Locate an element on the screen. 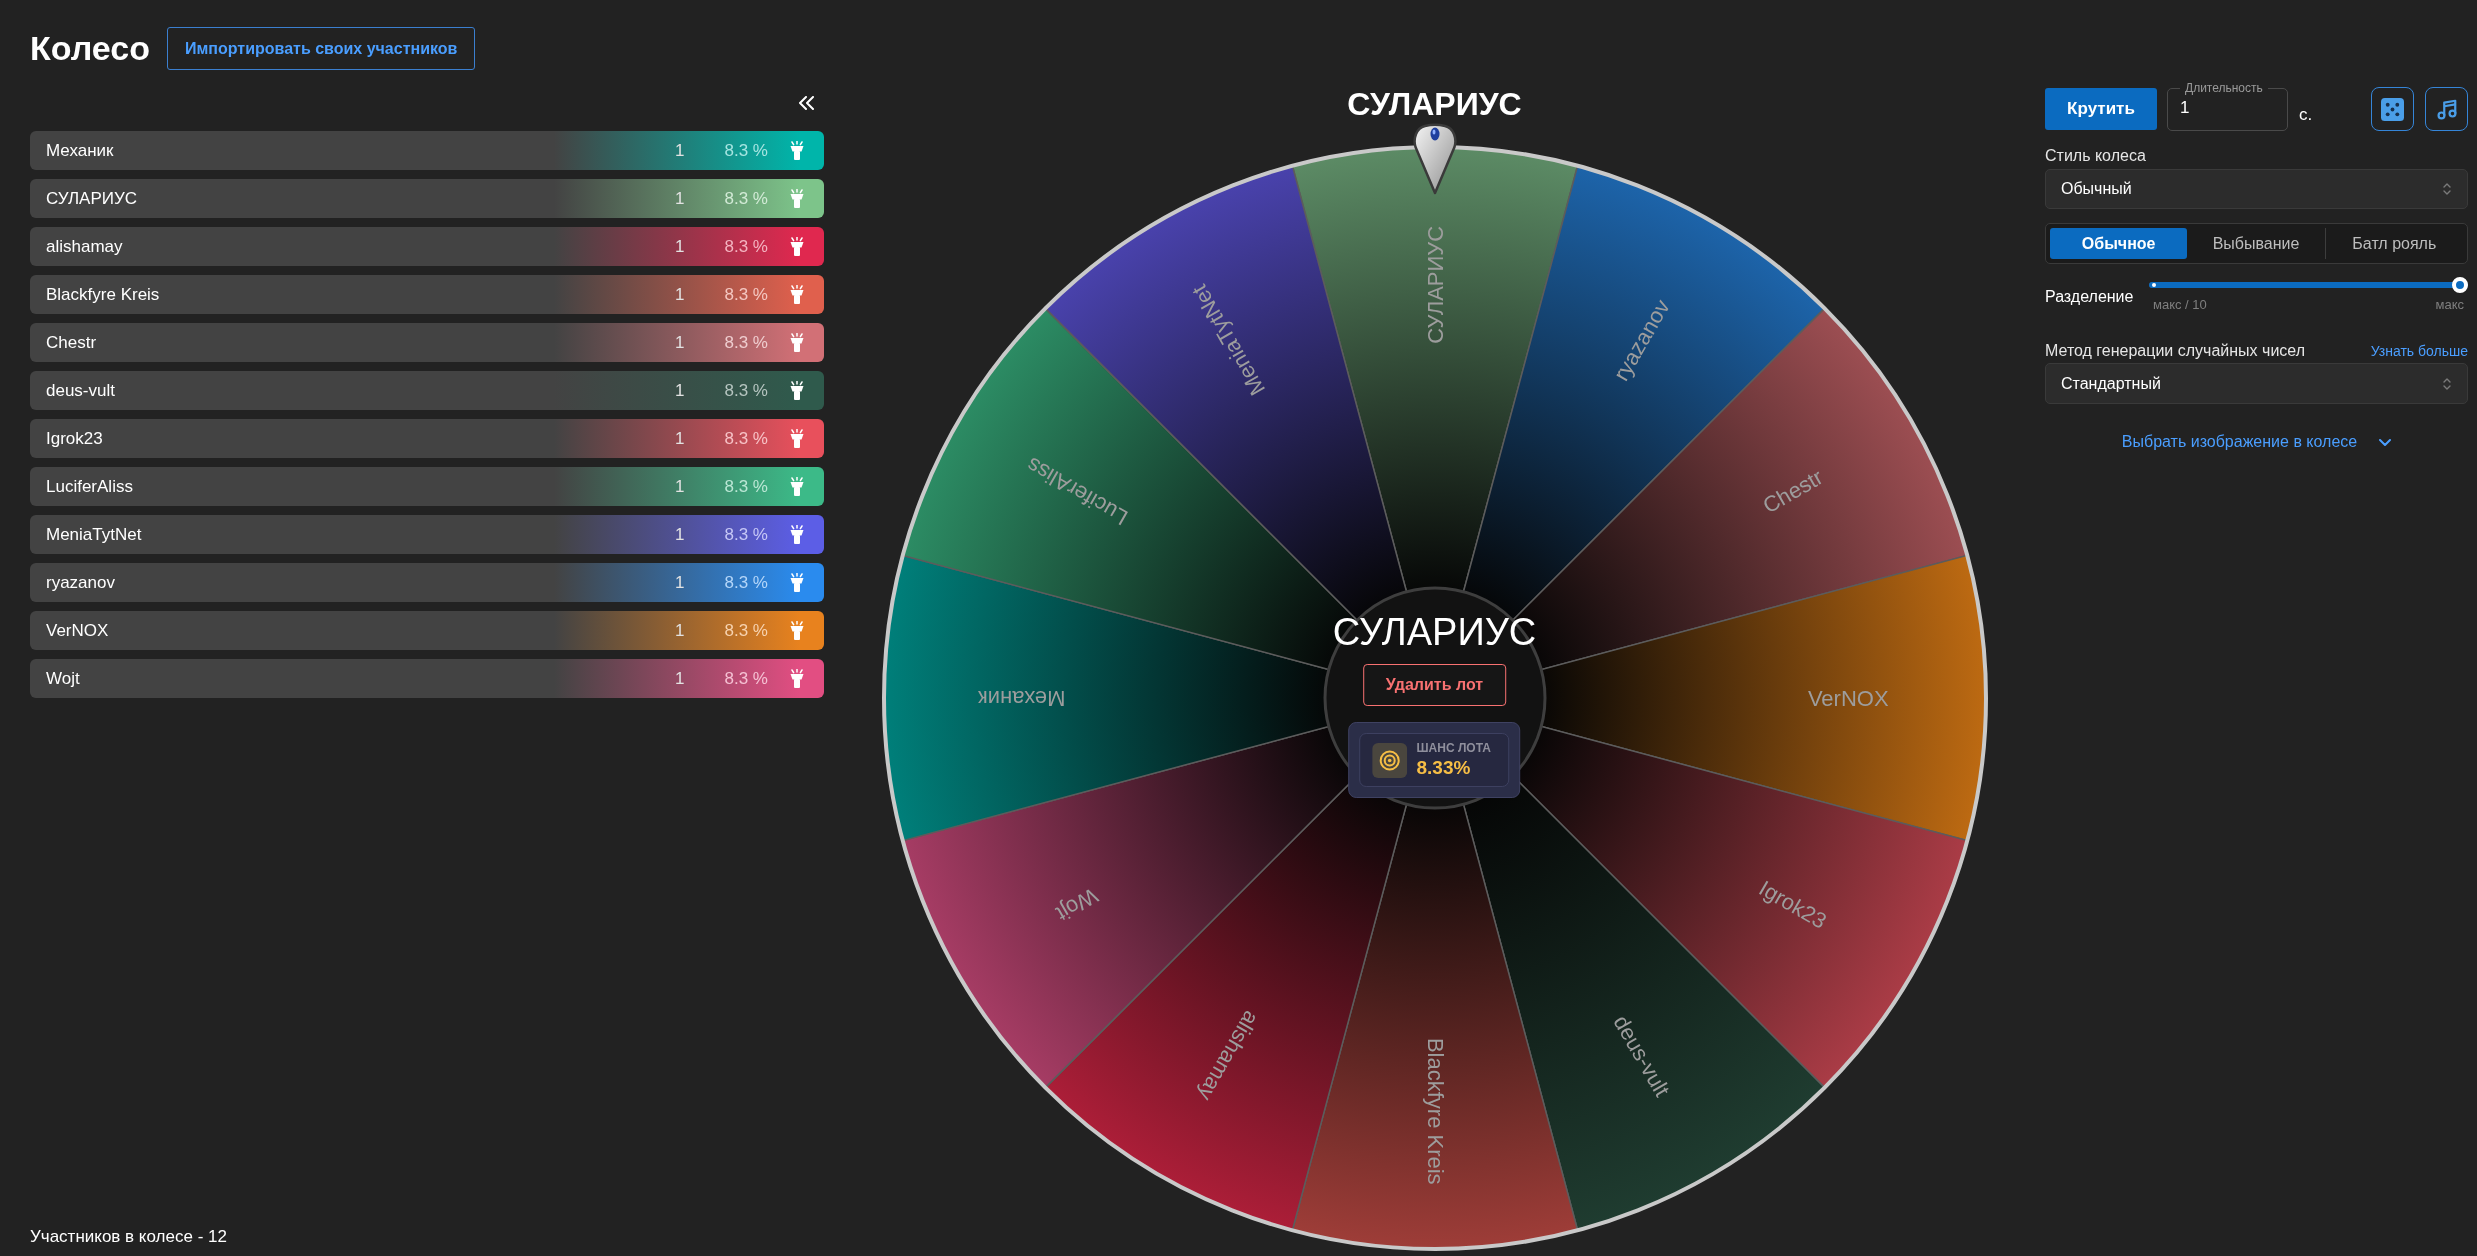  participant-name: ryazanov is located at coordinates (81, 582).